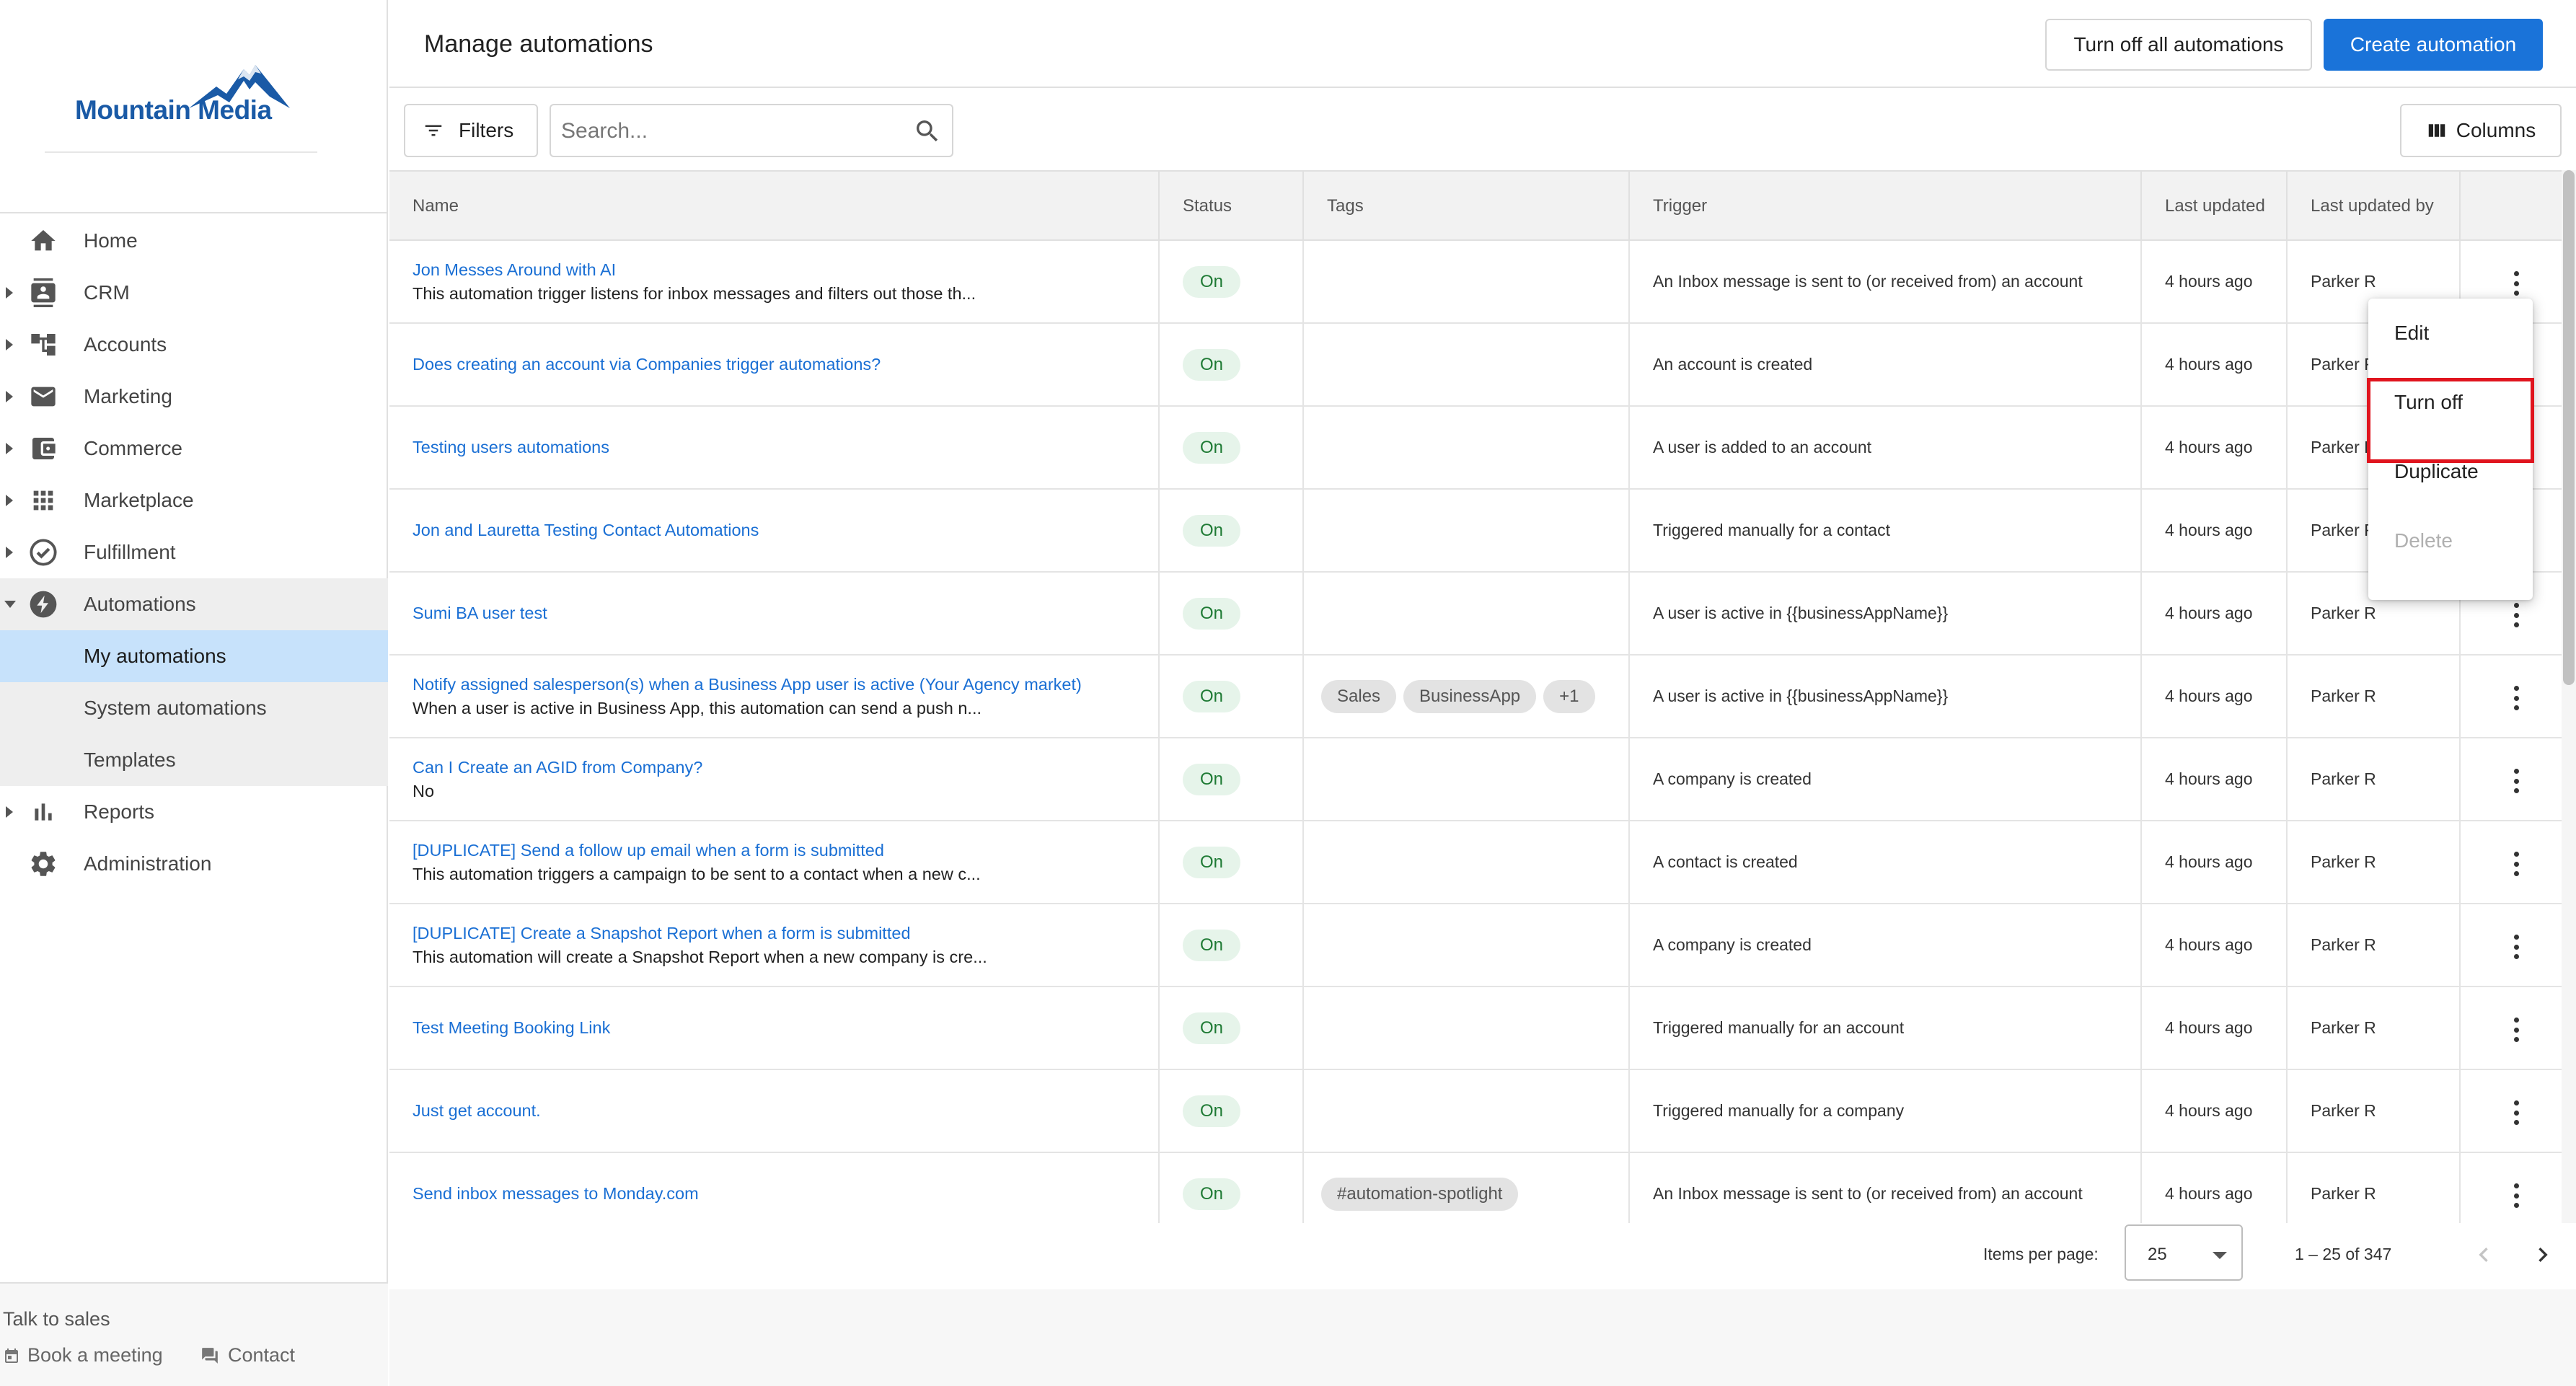  Describe the element at coordinates (2215, 206) in the screenshot. I see `column-header-last-updated: Last updated` at that location.